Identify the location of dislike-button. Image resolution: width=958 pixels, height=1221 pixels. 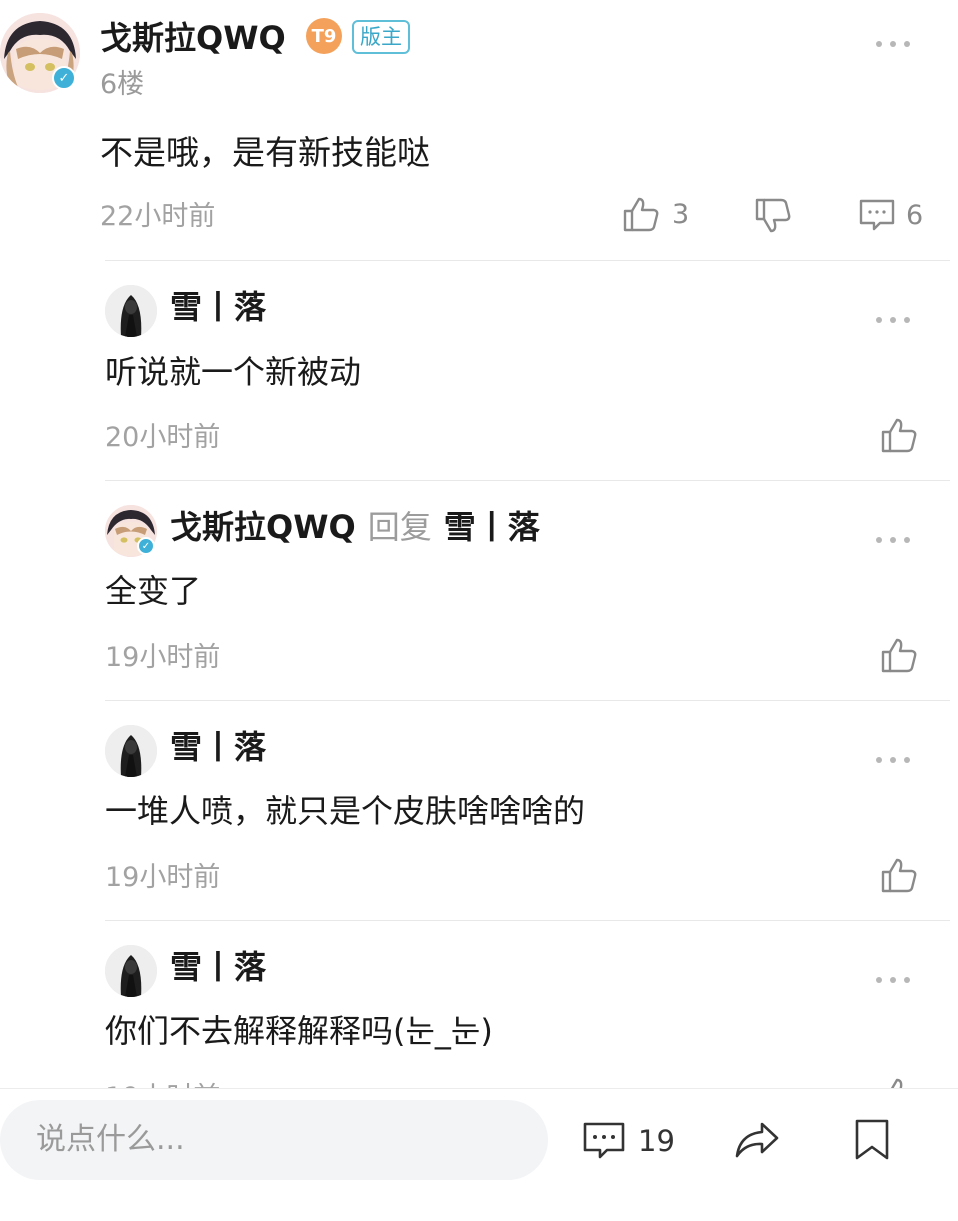
(773, 216).